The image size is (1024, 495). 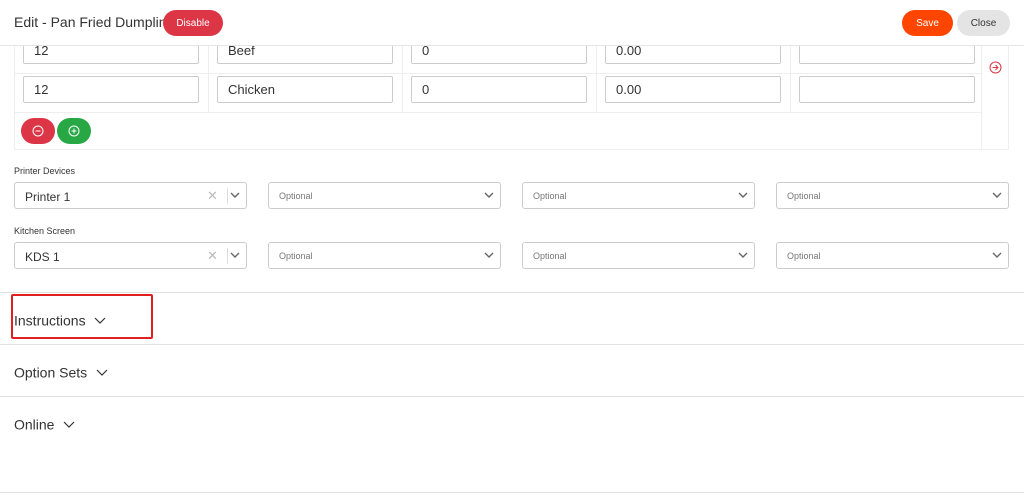 I want to click on printer-select-4: Optional, so click(x=892, y=195).